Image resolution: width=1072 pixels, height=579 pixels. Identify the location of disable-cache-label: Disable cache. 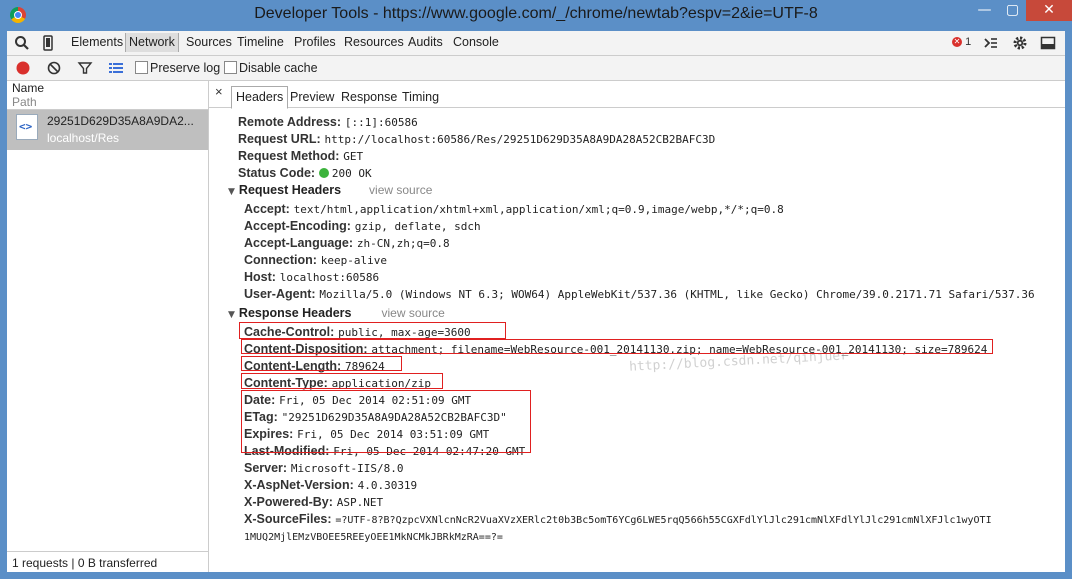
(278, 68).